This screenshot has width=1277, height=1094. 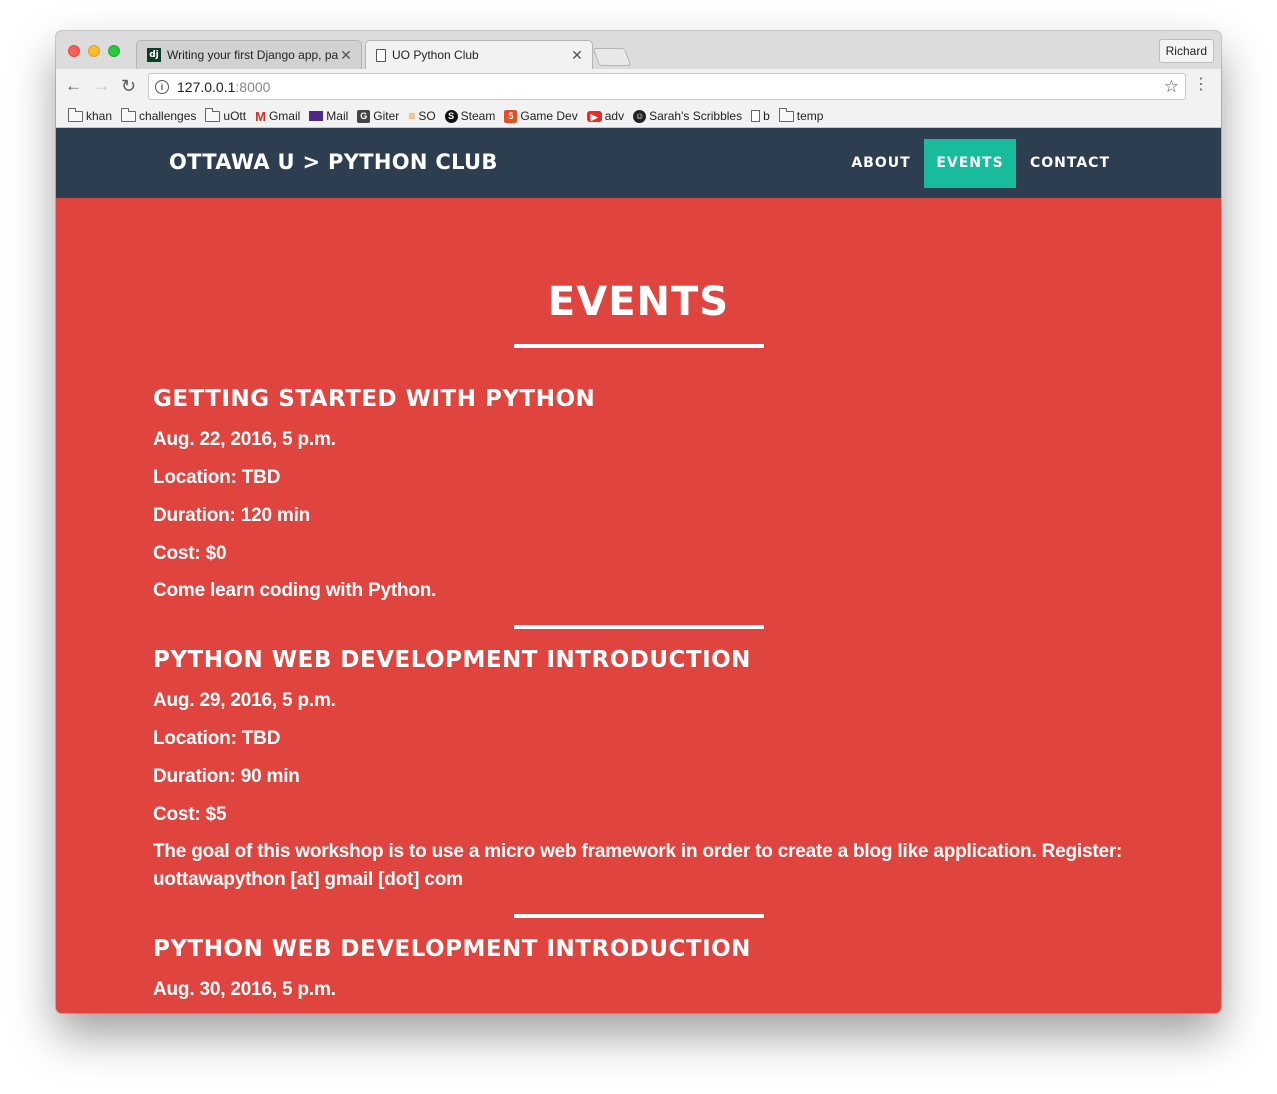 I want to click on bookmark-so: ≡ SO, so click(x=421, y=116).